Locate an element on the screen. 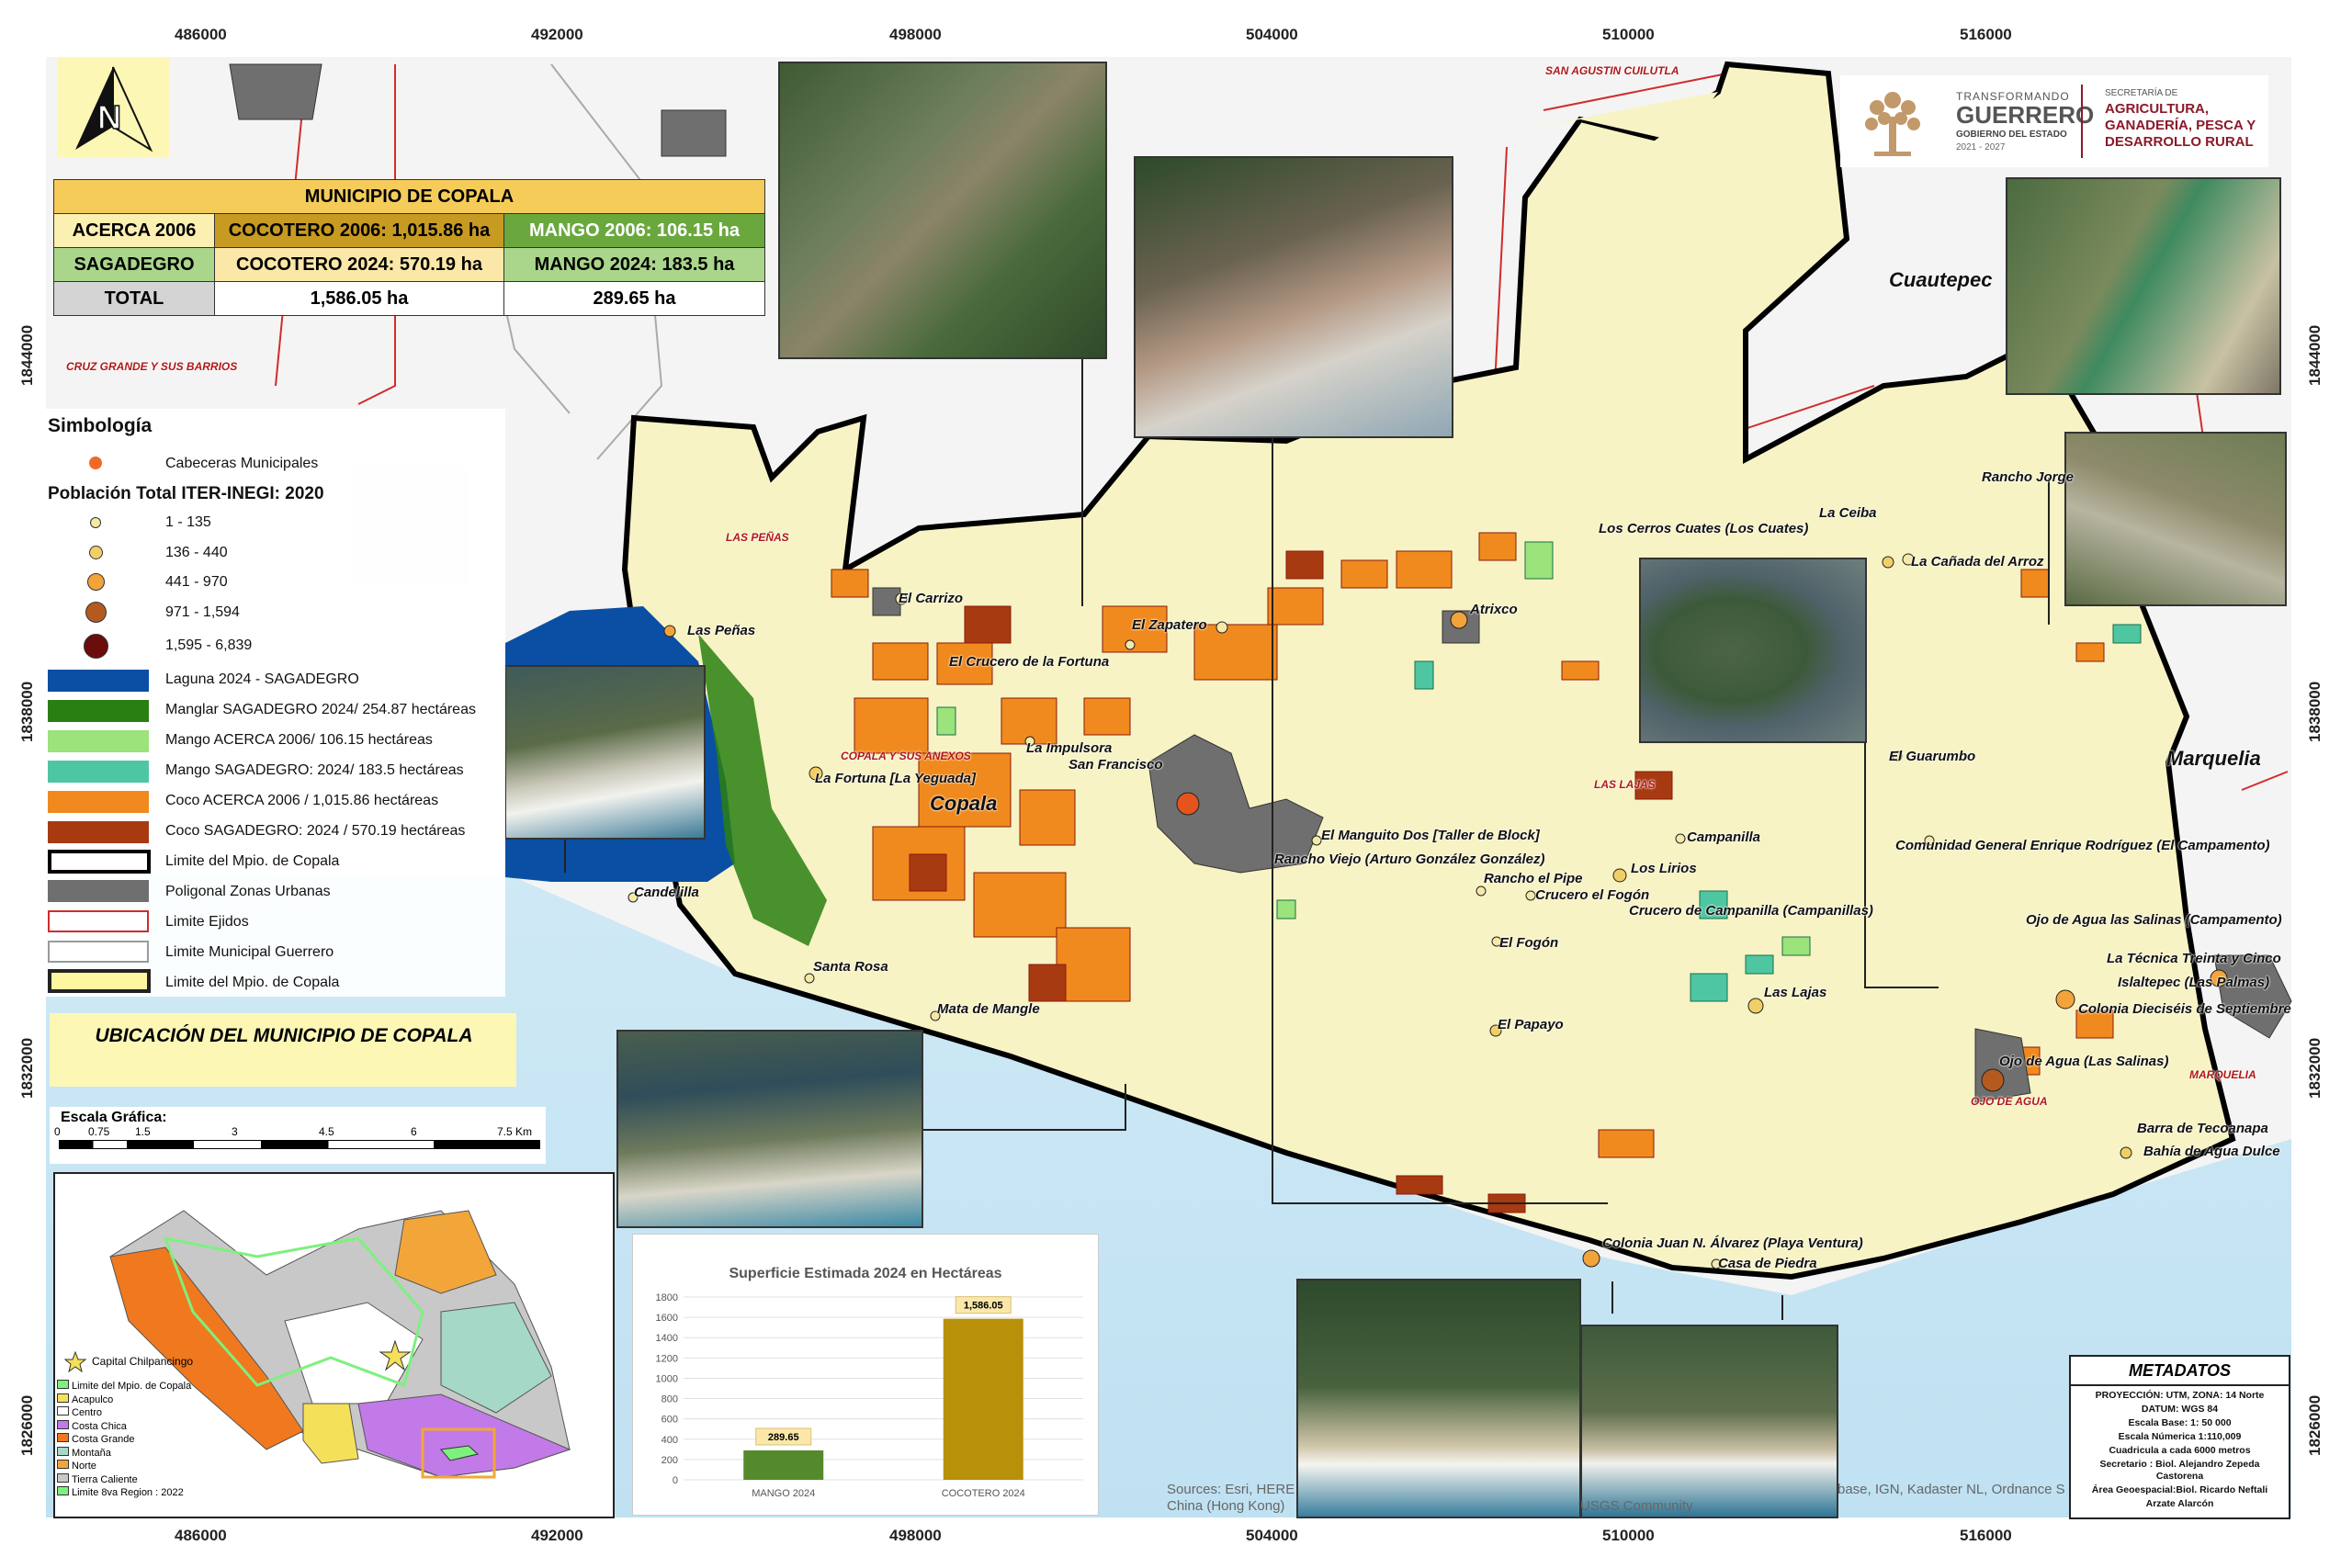 The height and width of the screenshot is (1568, 2352). inset-legend-item: Acapulco is located at coordinates (124, 1400).